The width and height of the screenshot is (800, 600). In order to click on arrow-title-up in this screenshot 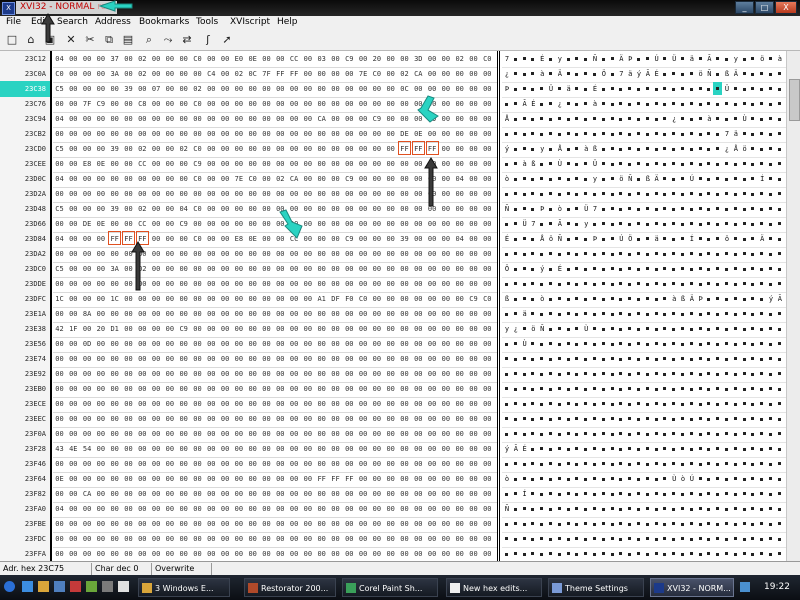, I will do `click(48, 28)`.